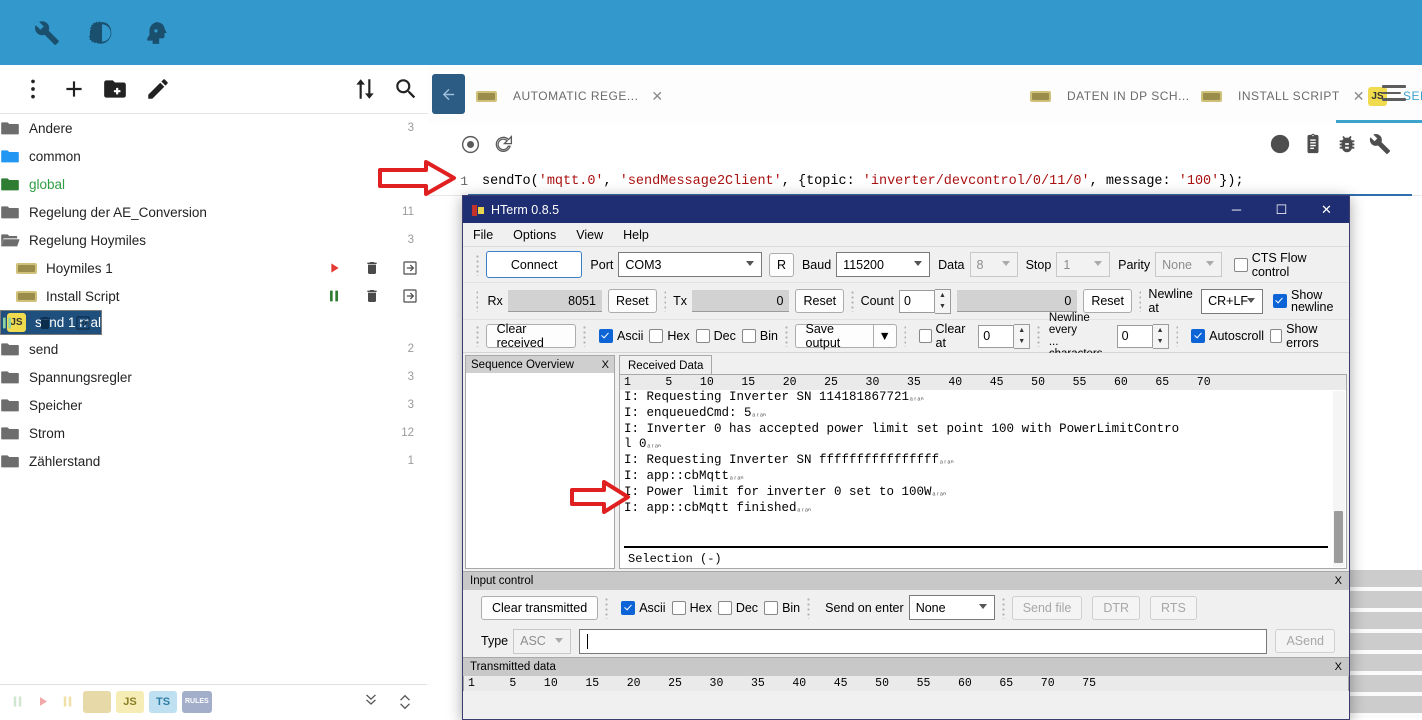  I want to click on clear-at-checkbox: Clear at, so click(945, 336).